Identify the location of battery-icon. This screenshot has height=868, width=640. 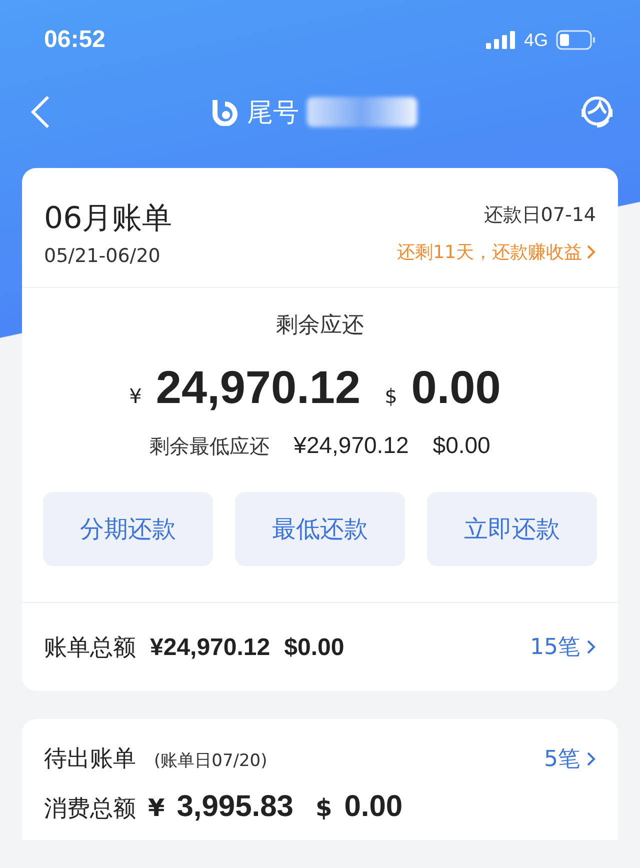
(576, 40).